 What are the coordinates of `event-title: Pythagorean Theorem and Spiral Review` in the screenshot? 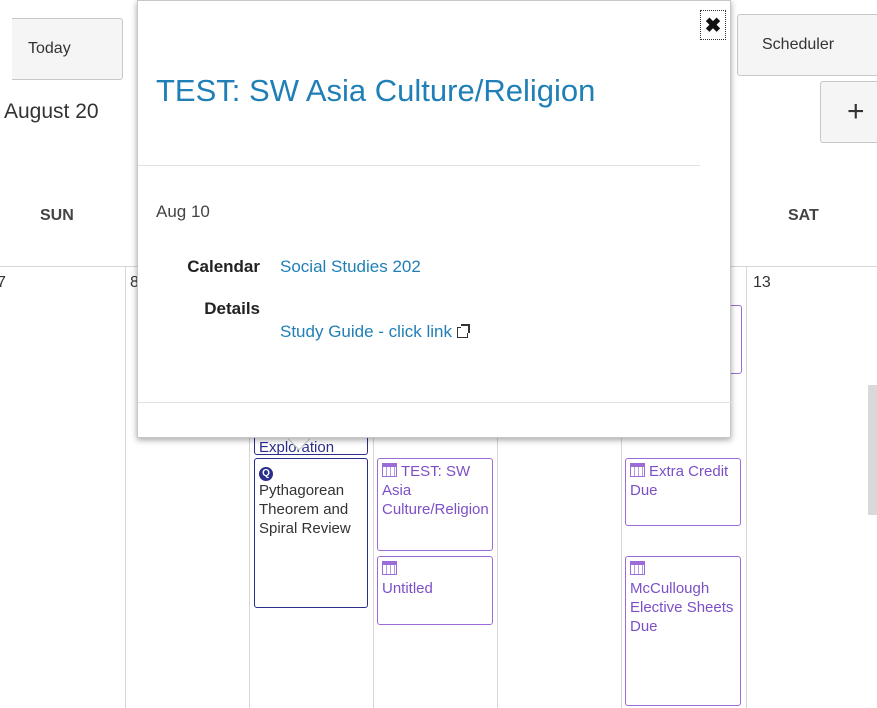 It's located at (305, 509).